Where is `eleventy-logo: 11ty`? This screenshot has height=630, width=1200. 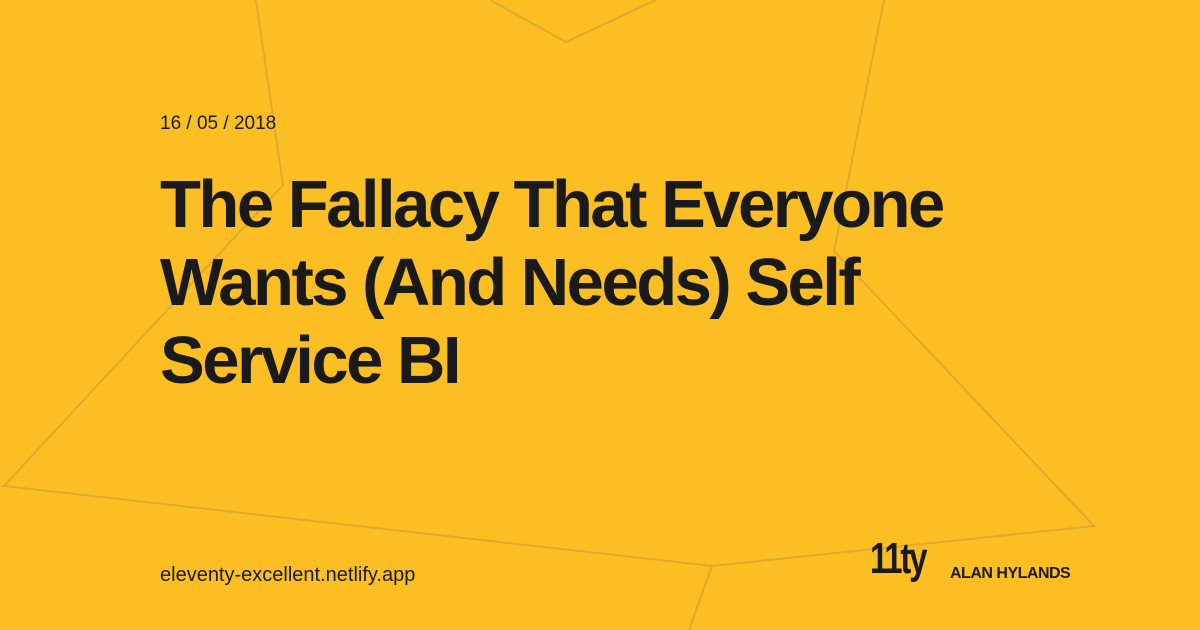 eleventy-logo: 11ty is located at coordinates (898, 558).